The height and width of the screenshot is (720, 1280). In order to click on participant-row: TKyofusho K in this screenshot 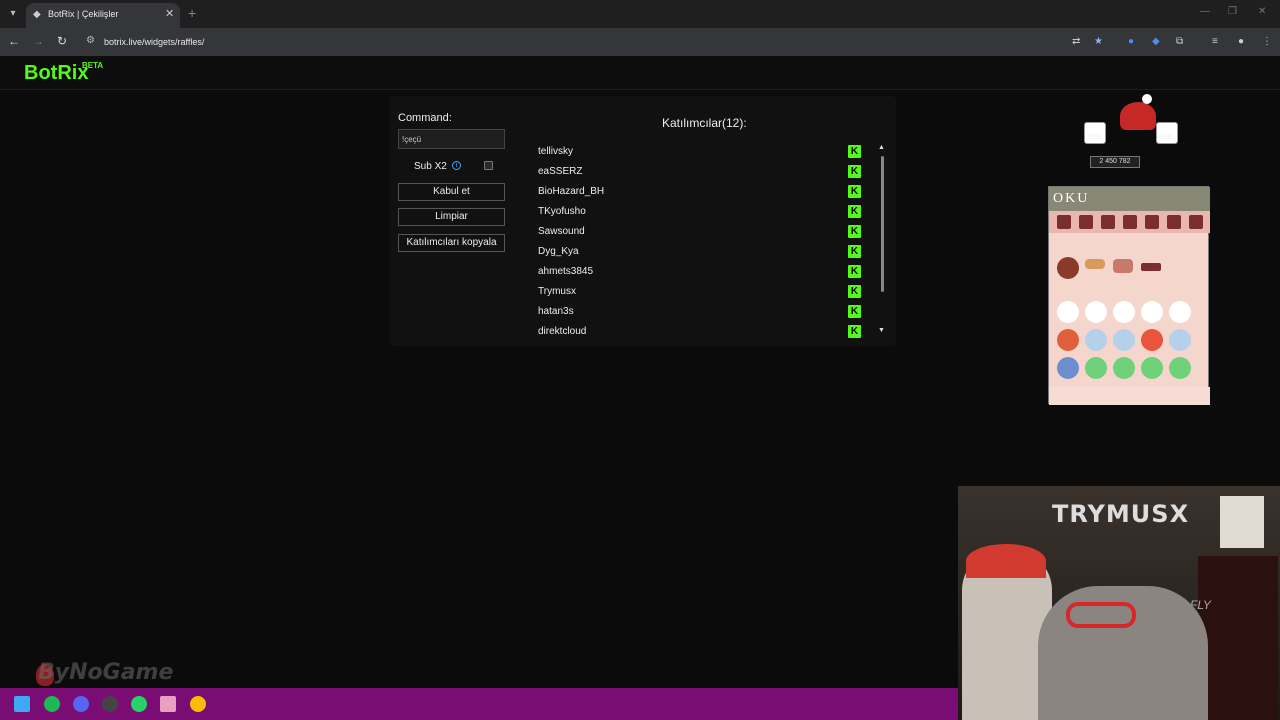, I will do `click(703, 214)`.